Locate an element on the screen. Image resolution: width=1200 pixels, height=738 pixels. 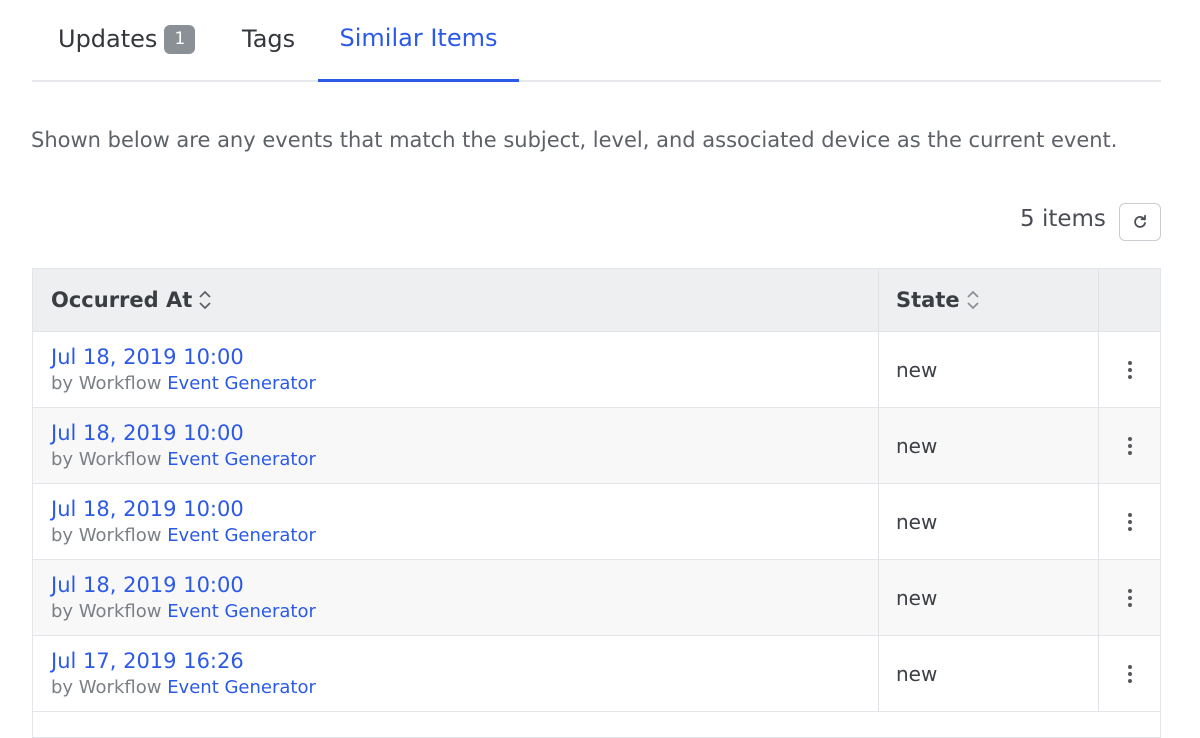
tab-bar: Updates 1 Tags Similar Items is located at coordinates (596, 41).